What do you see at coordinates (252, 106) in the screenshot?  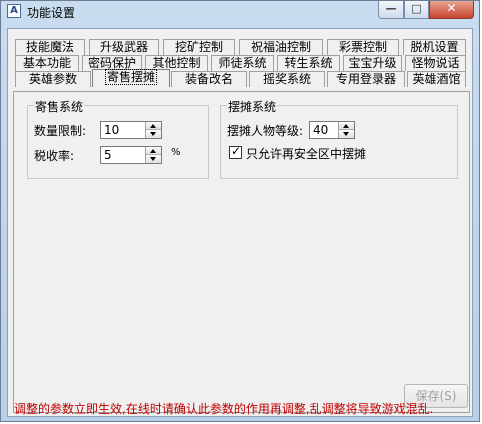 I see `stall-group-title: 摆摊系统` at bounding box center [252, 106].